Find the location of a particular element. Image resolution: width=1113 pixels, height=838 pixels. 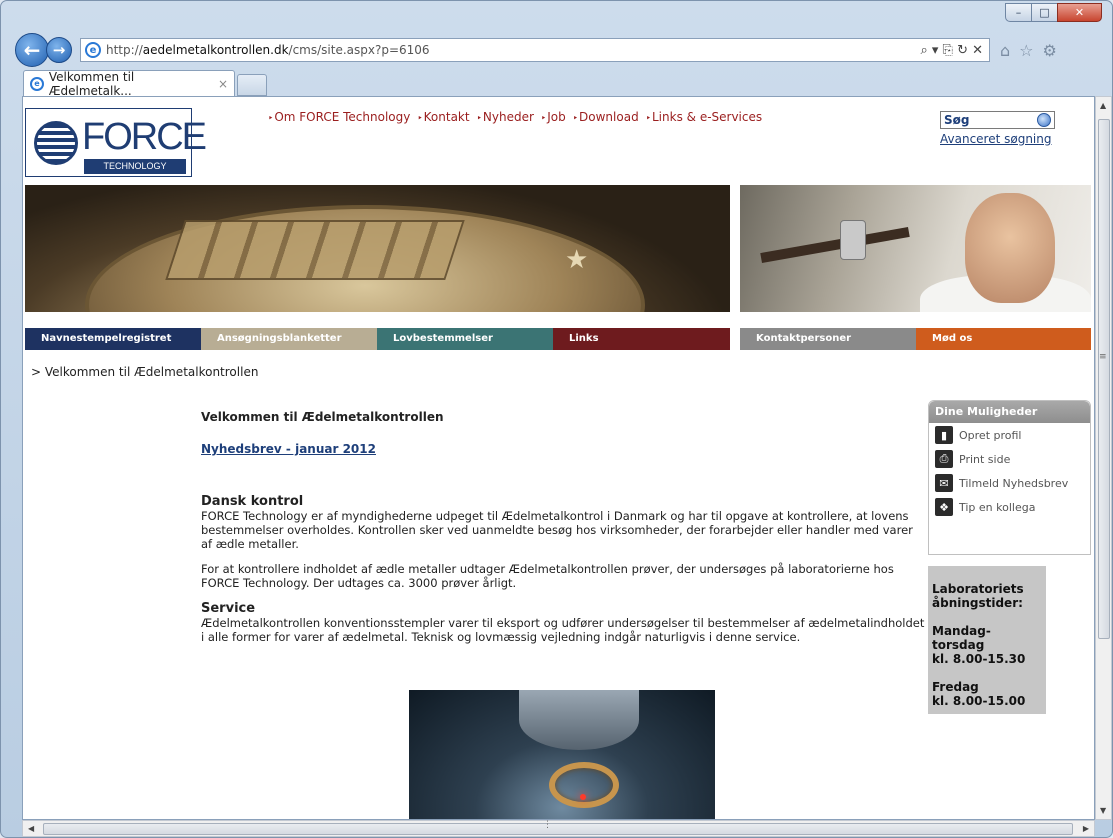

search-icon: o is located at coordinates (1044, 120).